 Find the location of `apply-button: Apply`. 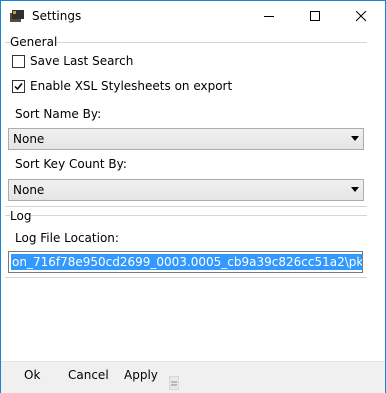

apply-button: Apply is located at coordinates (141, 377).